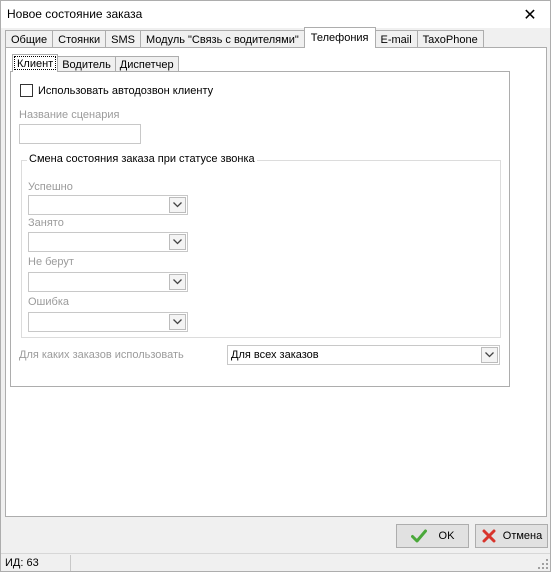 This screenshot has height=572, width=551. Describe the element at coordinates (75, 14) in the screenshot. I see `window-title: Новое состояние заказа` at that location.